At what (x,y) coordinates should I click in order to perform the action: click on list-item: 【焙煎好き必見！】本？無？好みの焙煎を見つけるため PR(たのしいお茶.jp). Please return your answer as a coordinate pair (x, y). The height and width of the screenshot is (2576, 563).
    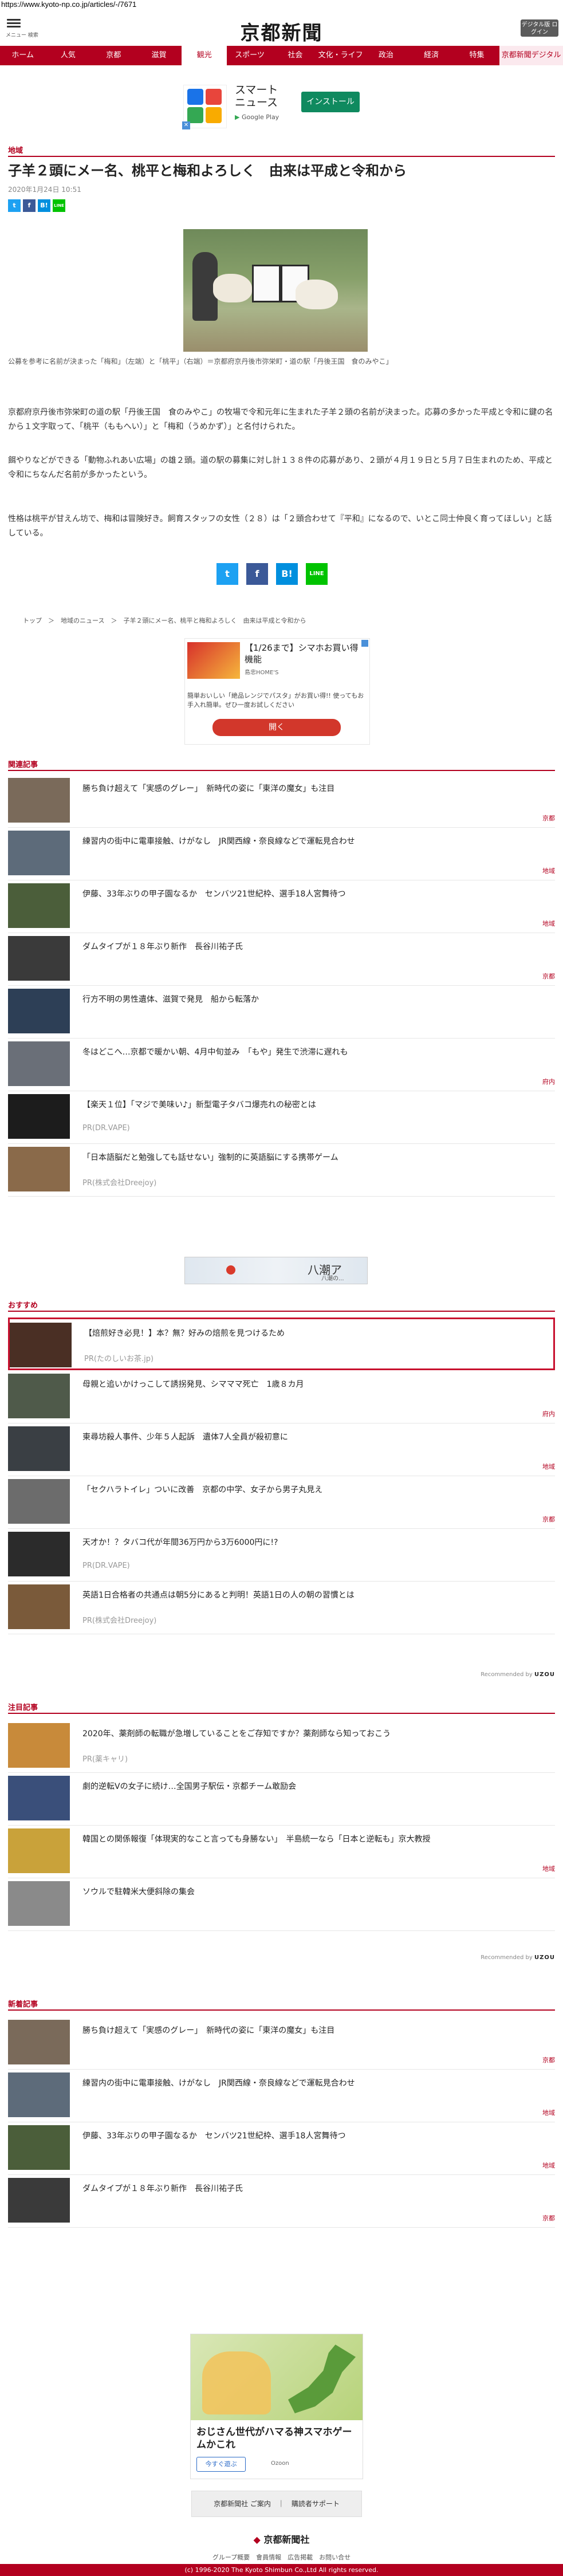
    Looking at the image, I should click on (281, 1344).